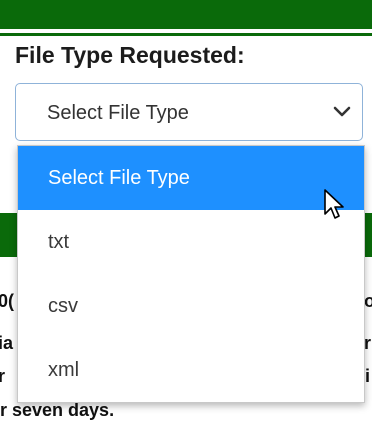 The height and width of the screenshot is (422, 372). Describe the element at coordinates (7, 343) in the screenshot. I see `body-text-fragment: ia` at that location.